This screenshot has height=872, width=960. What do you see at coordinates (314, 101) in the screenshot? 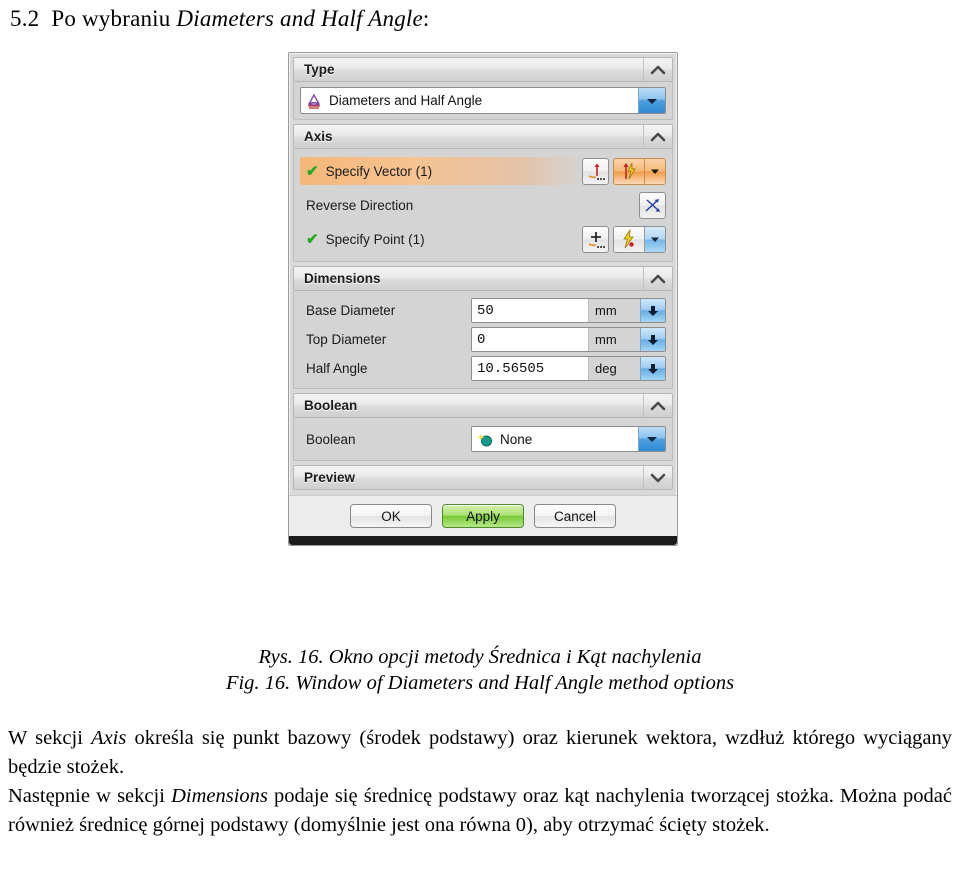
I see `cone-frustum-icon` at bounding box center [314, 101].